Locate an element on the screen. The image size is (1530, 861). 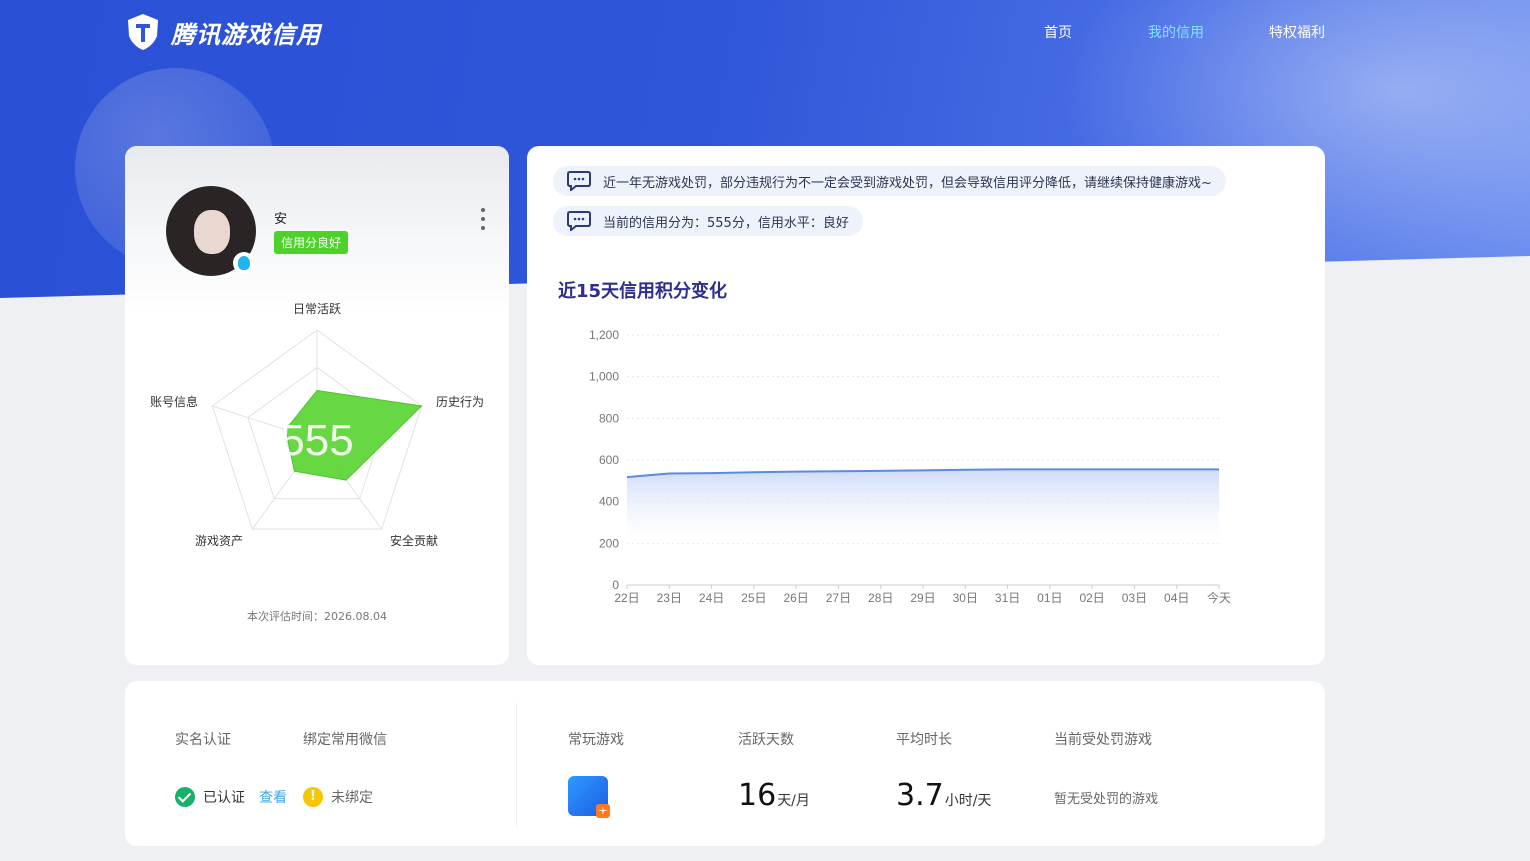
evaluation-time: 本次评估时间：2026.08.04 is located at coordinates (317, 616).